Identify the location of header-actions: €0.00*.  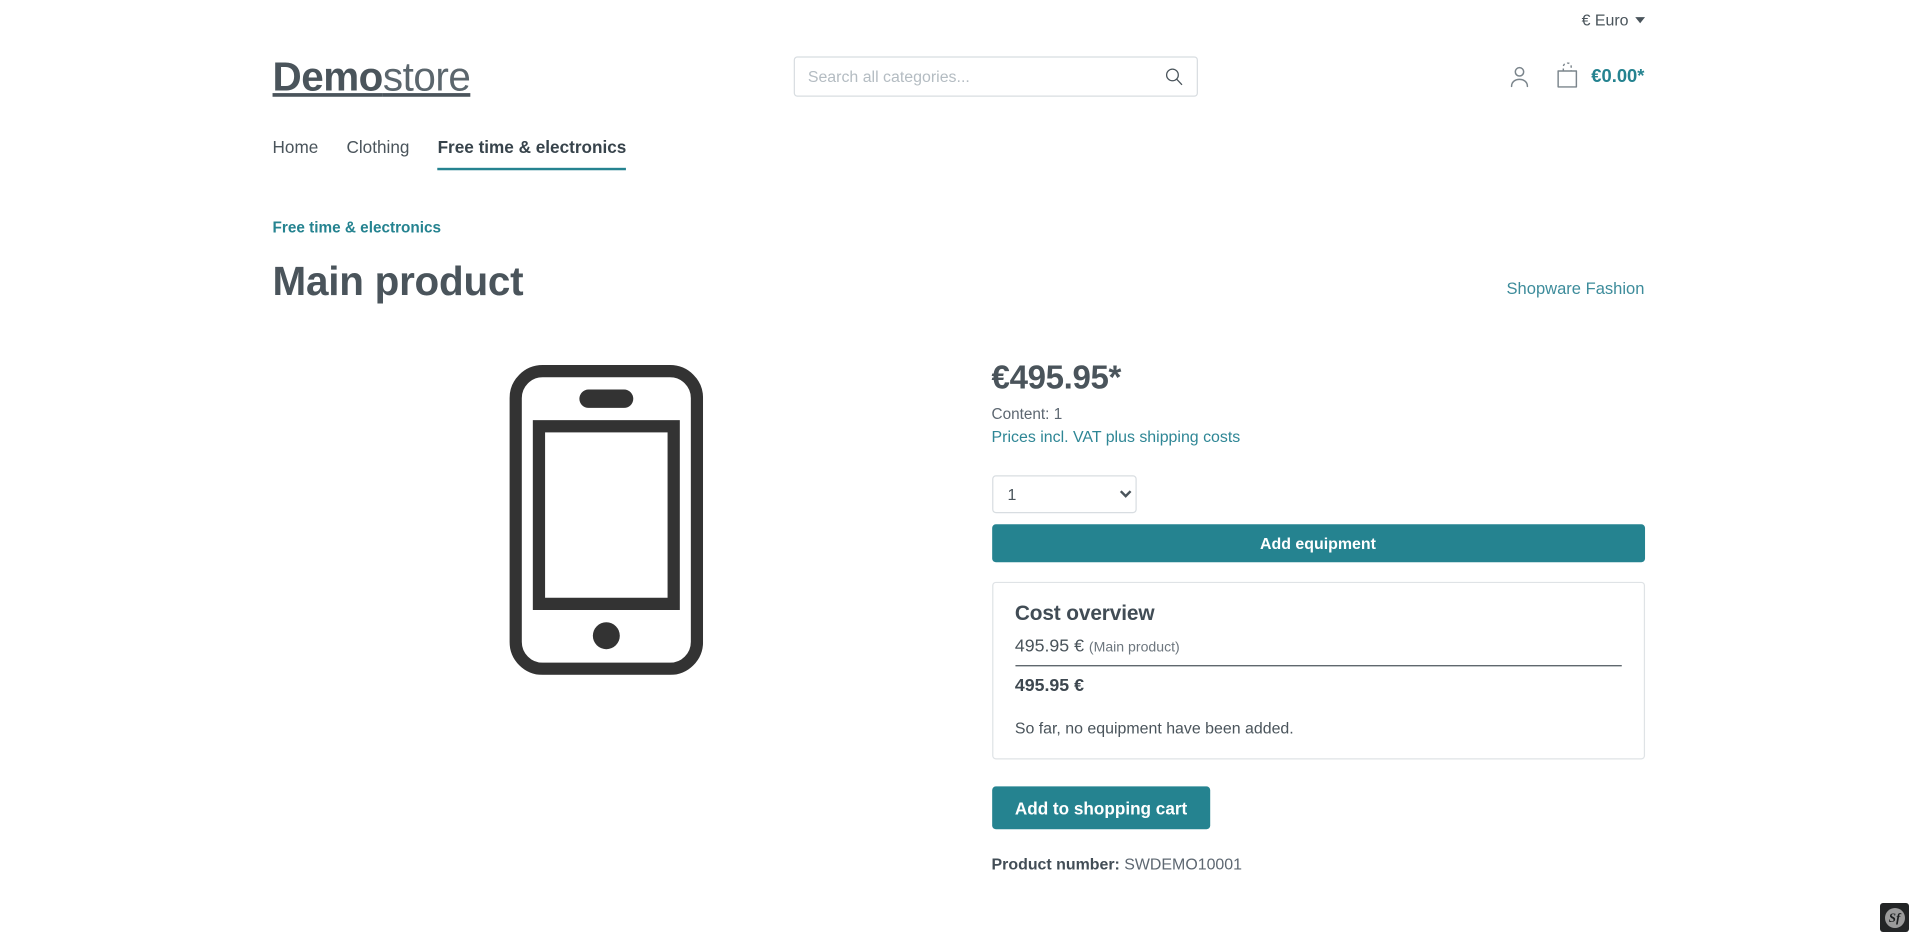
(1576, 75).